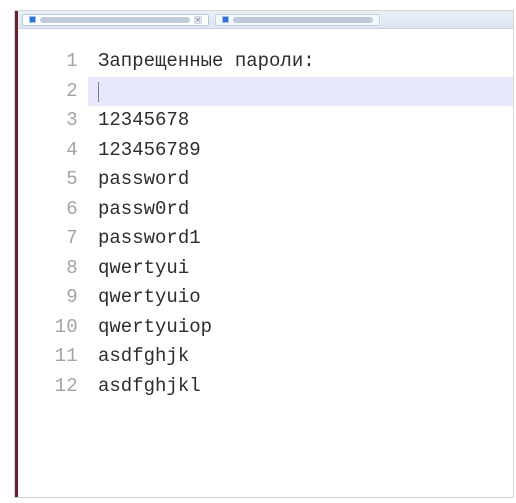 This screenshot has width=516, height=503. What do you see at coordinates (72, 238) in the screenshot?
I see `line-number: 7` at bounding box center [72, 238].